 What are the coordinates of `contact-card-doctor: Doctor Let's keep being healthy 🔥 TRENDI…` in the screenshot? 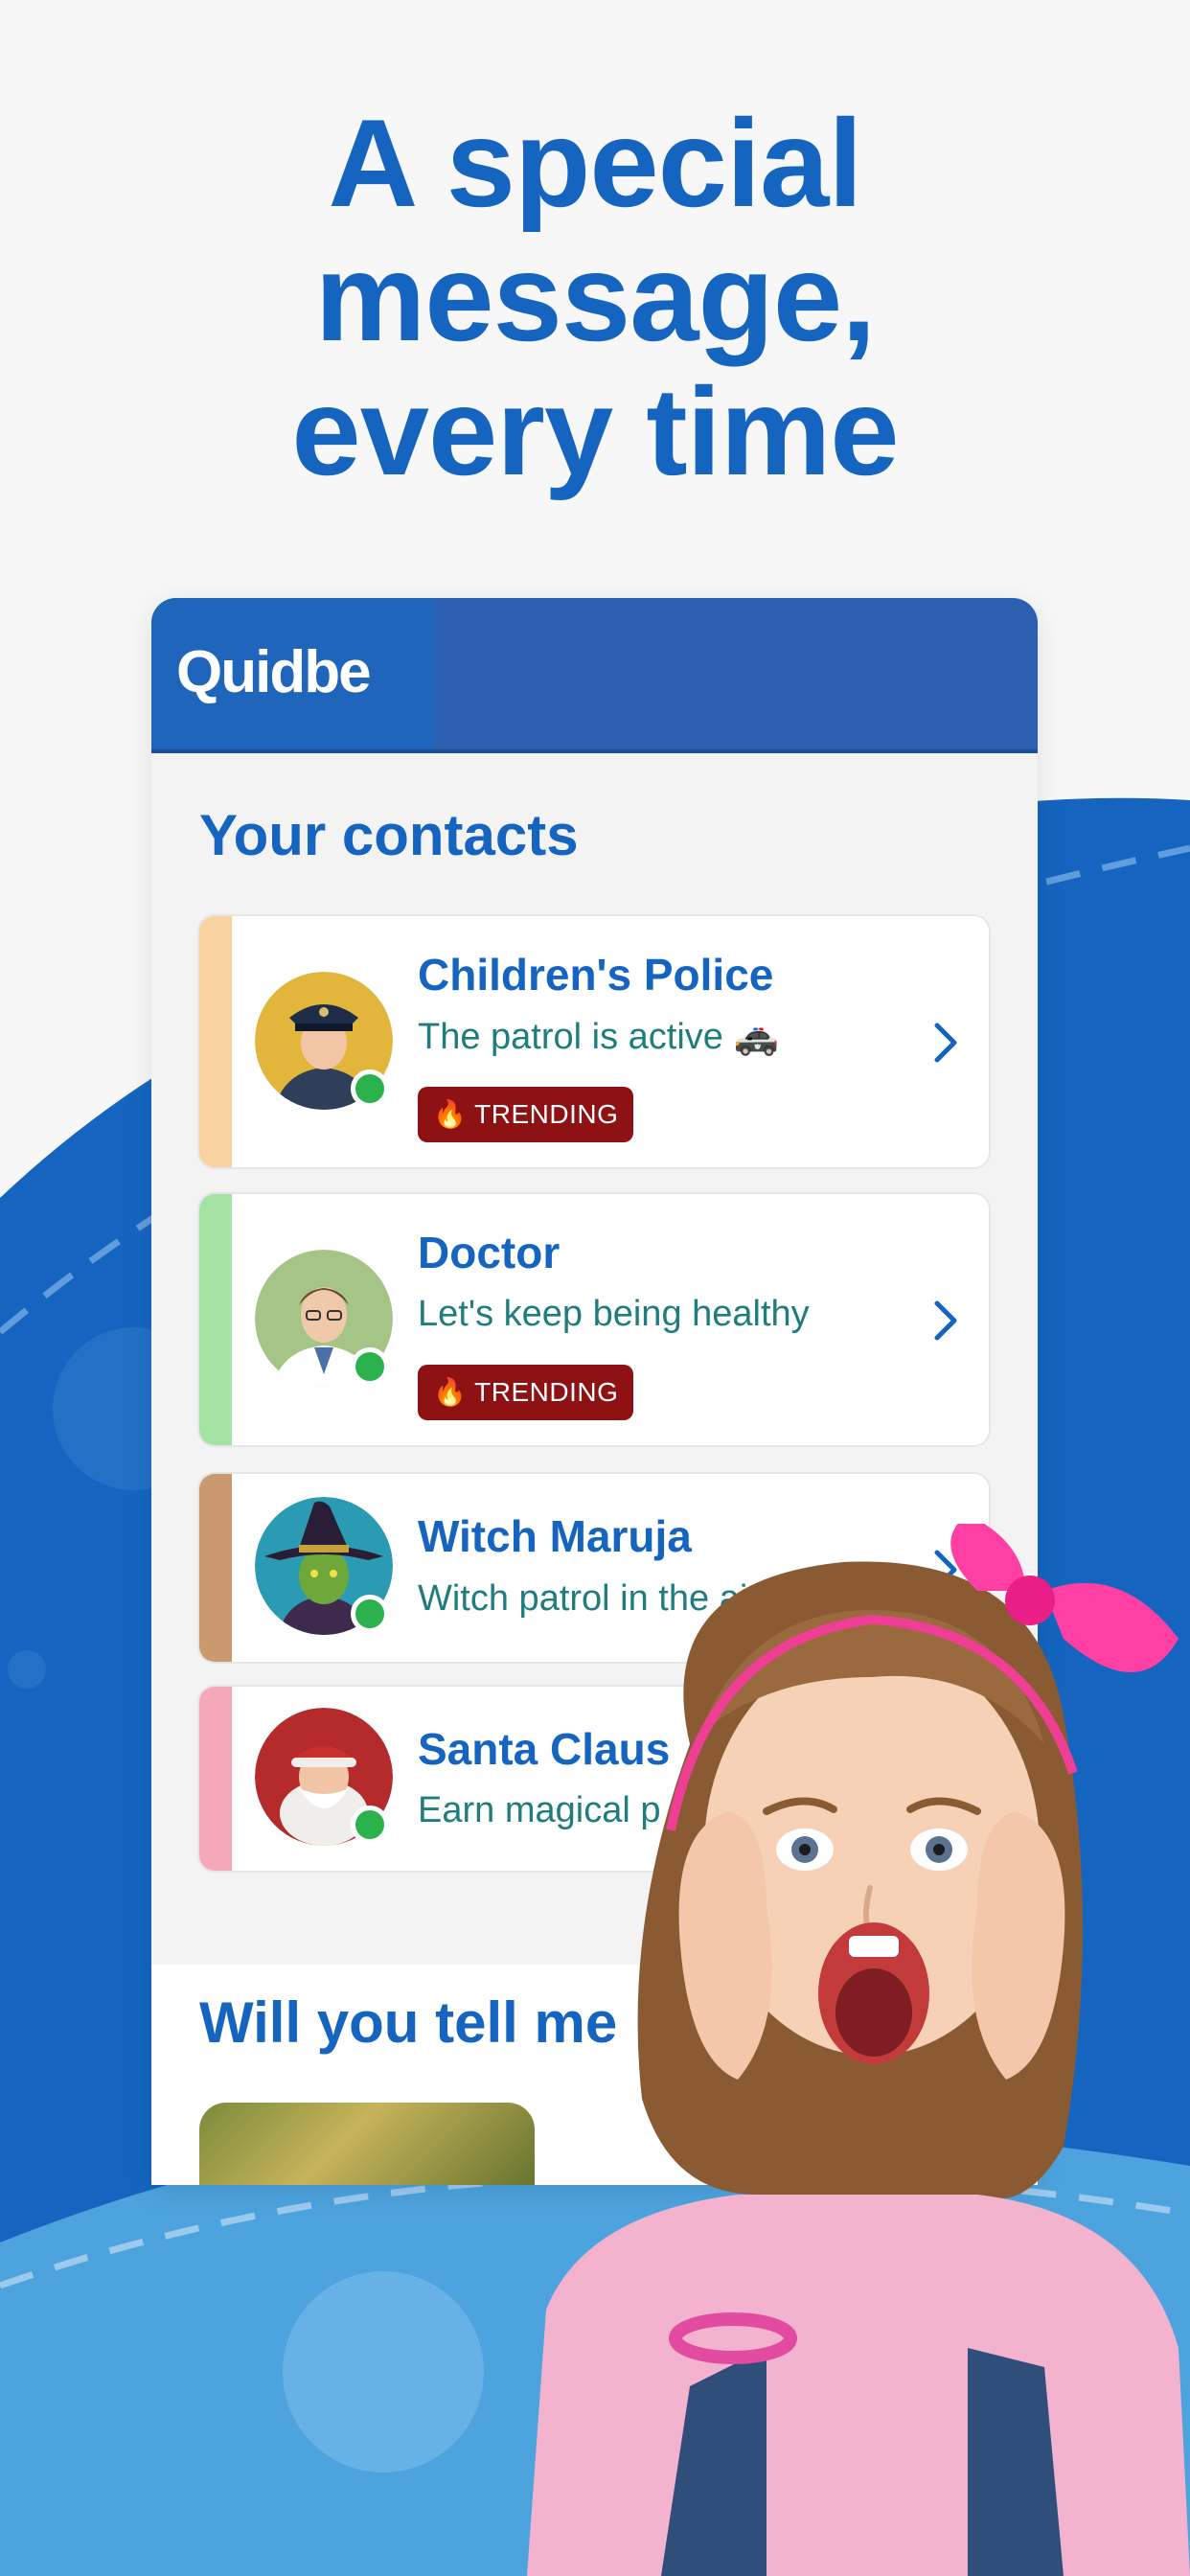 It's located at (594, 1319).